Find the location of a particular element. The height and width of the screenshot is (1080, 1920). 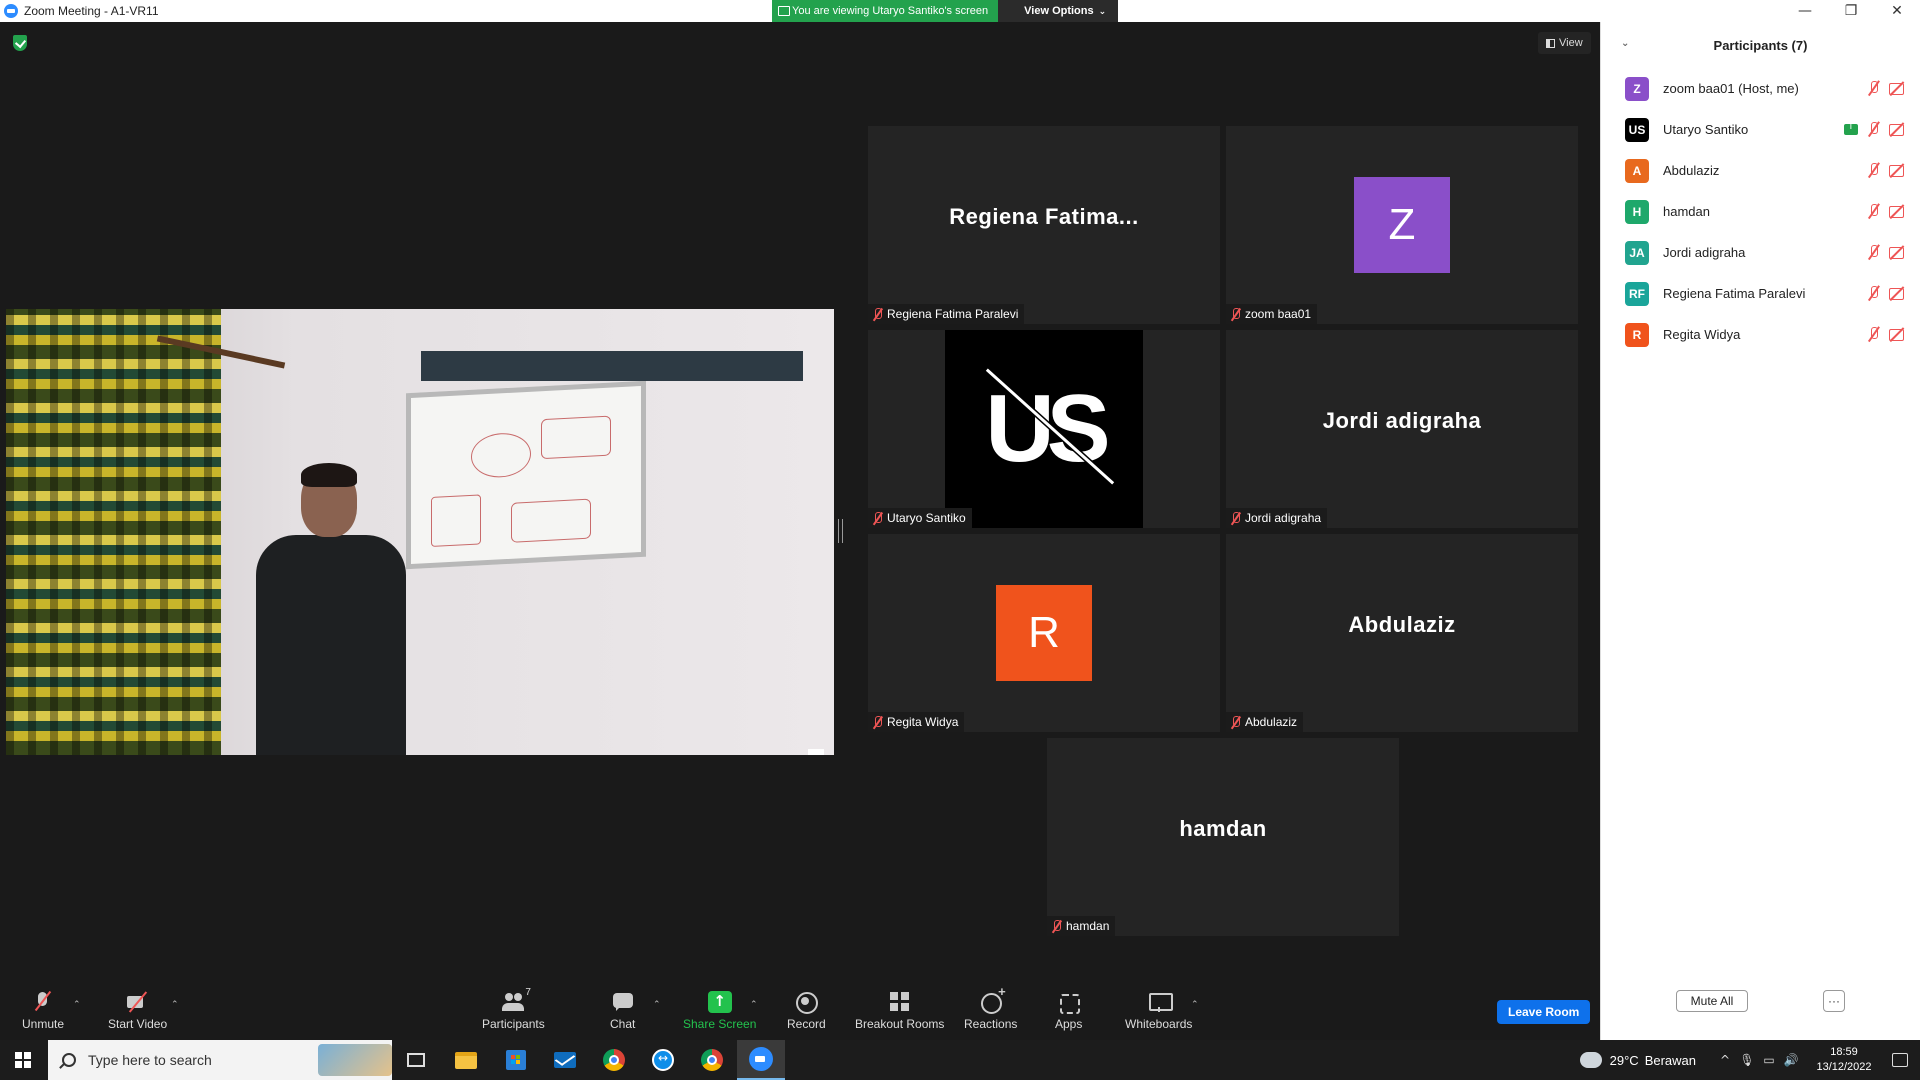

chat-button: Chat is located at coordinates (622, 1011).